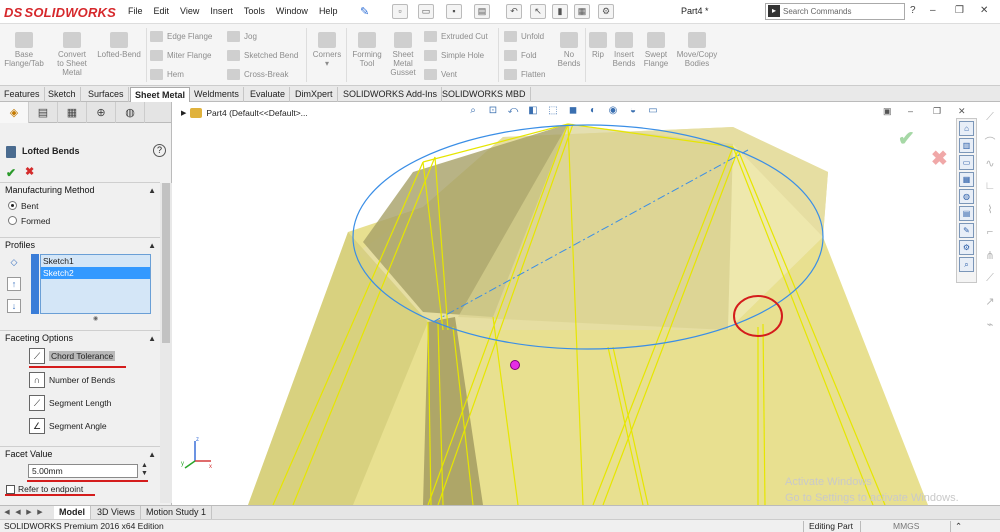 The width and height of the screenshot is (1000, 532). Describe the element at coordinates (292, 11) in the screenshot. I see `menu-window: Window` at that location.